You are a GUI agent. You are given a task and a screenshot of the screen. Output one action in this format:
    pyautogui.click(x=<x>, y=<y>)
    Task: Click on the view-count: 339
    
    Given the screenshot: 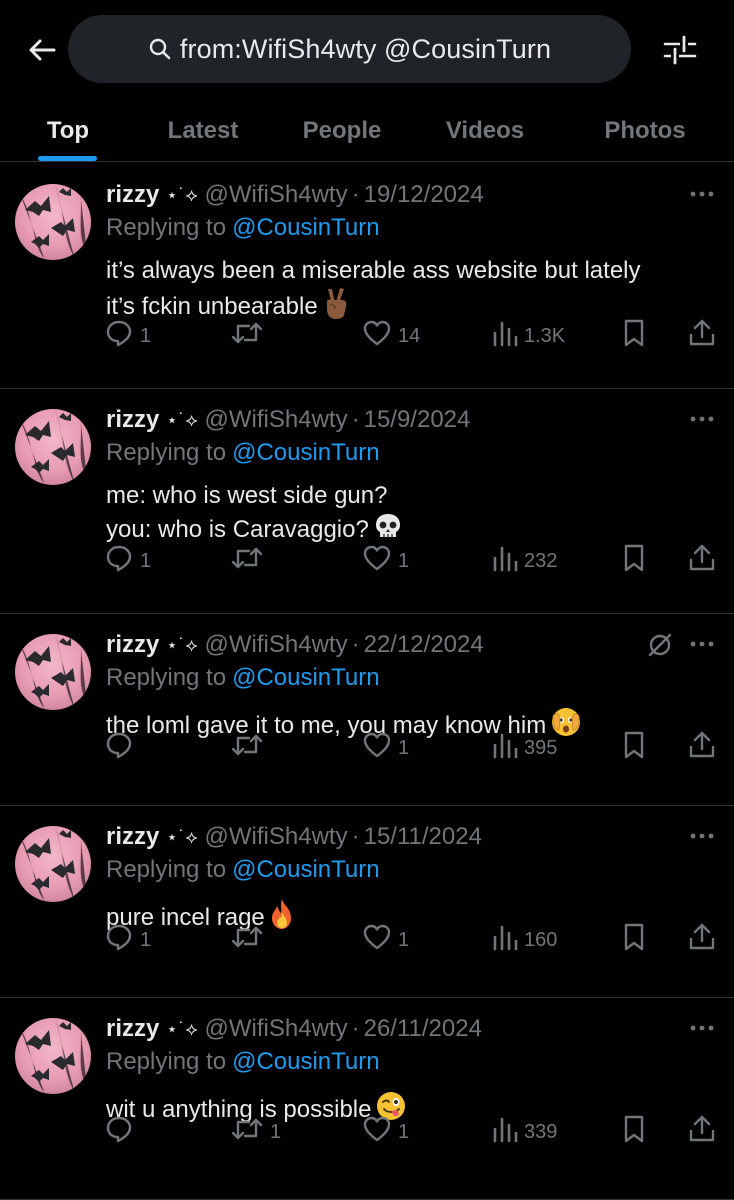 What is the action you would take?
    pyautogui.click(x=541, y=1131)
    